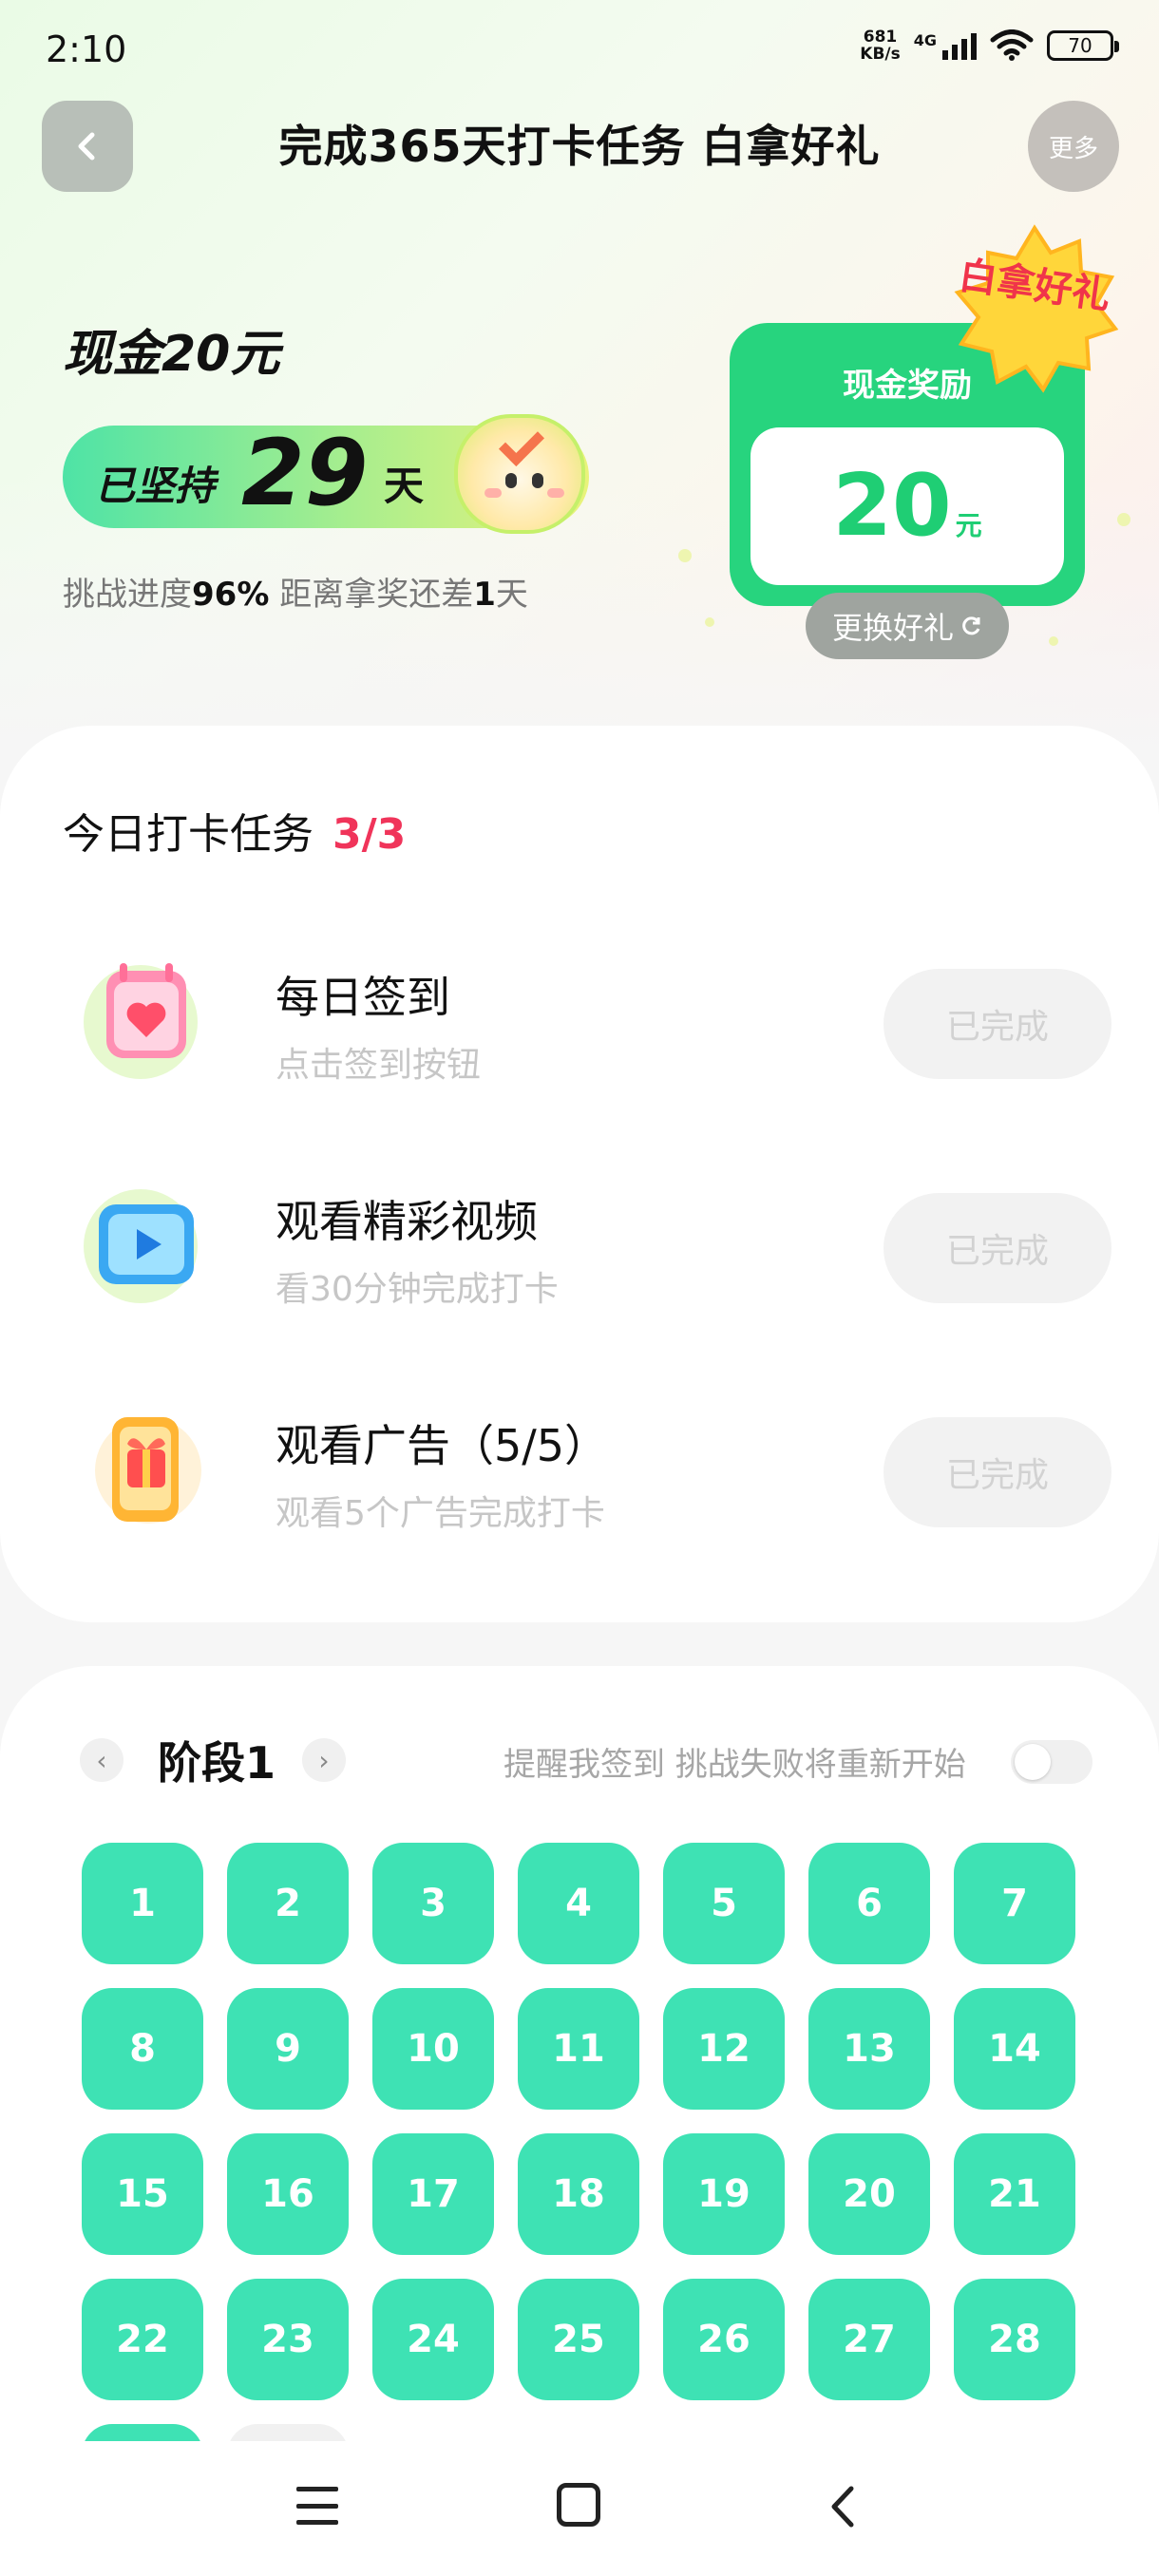 The height and width of the screenshot is (2576, 1159). What do you see at coordinates (417, 1289) in the screenshot?
I see `task-subtitle: 看30分钟完成打卡` at bounding box center [417, 1289].